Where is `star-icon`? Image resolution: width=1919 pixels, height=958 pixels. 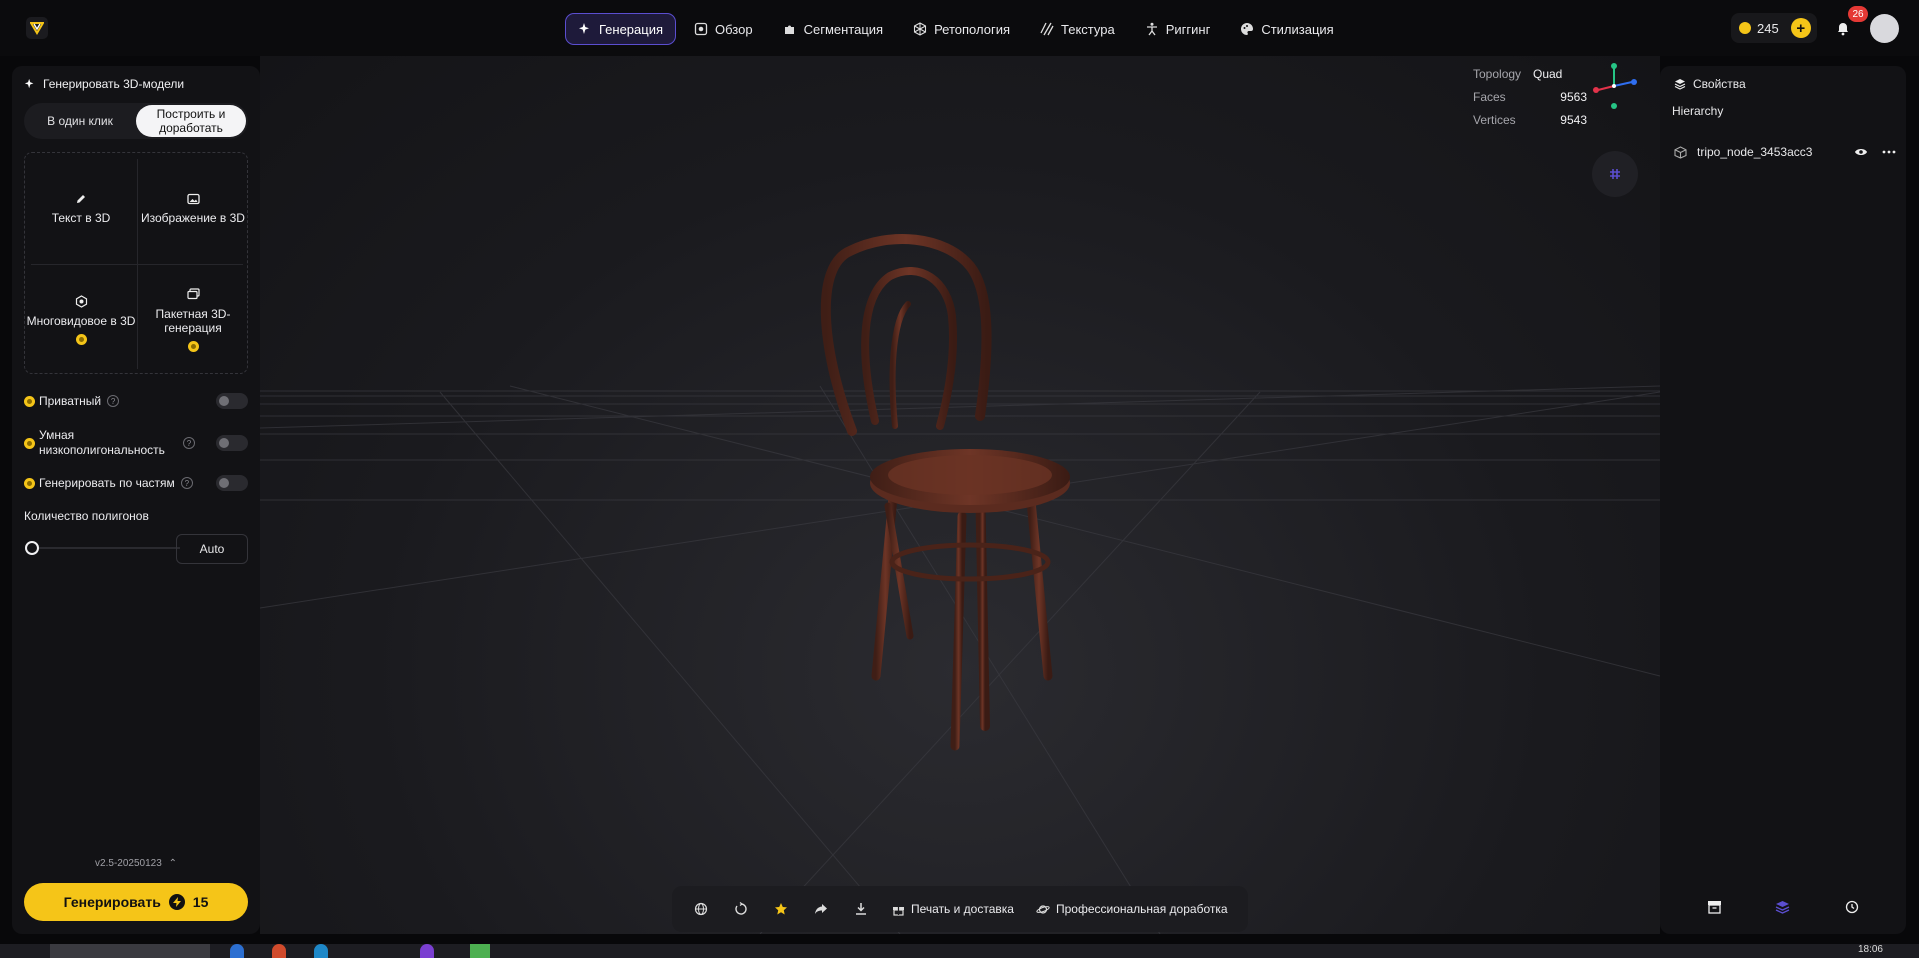 star-icon is located at coordinates (781, 909).